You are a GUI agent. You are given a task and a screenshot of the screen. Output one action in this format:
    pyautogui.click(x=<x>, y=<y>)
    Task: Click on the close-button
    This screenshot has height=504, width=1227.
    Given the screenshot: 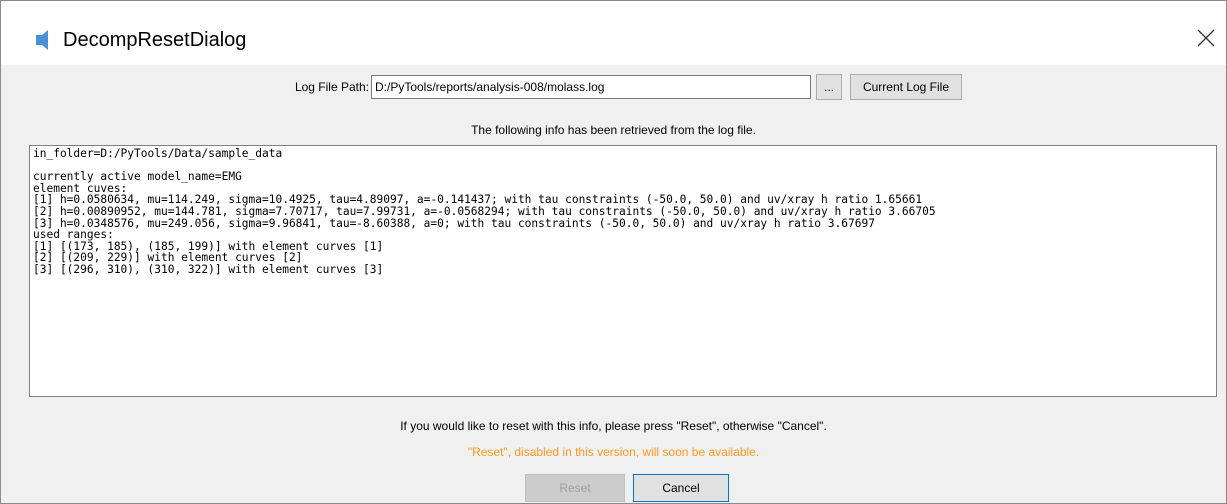 What is the action you would take?
    pyautogui.click(x=1206, y=38)
    